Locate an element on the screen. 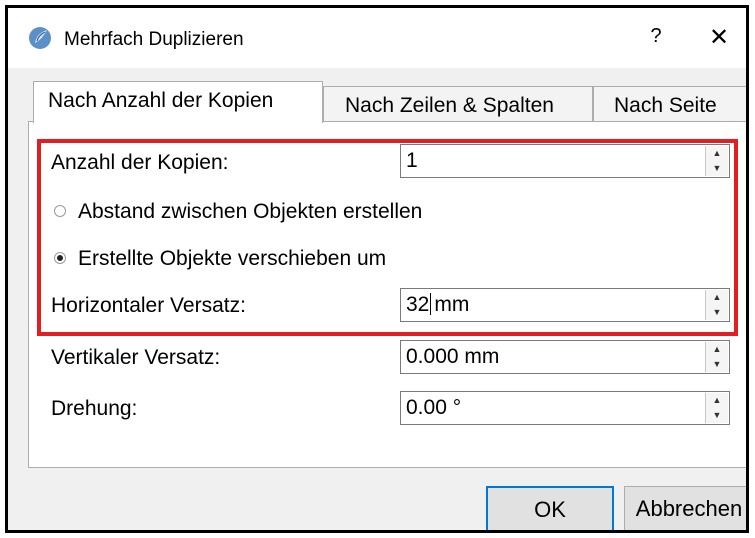  rotation-value: 0.00 ° is located at coordinates (434, 407).